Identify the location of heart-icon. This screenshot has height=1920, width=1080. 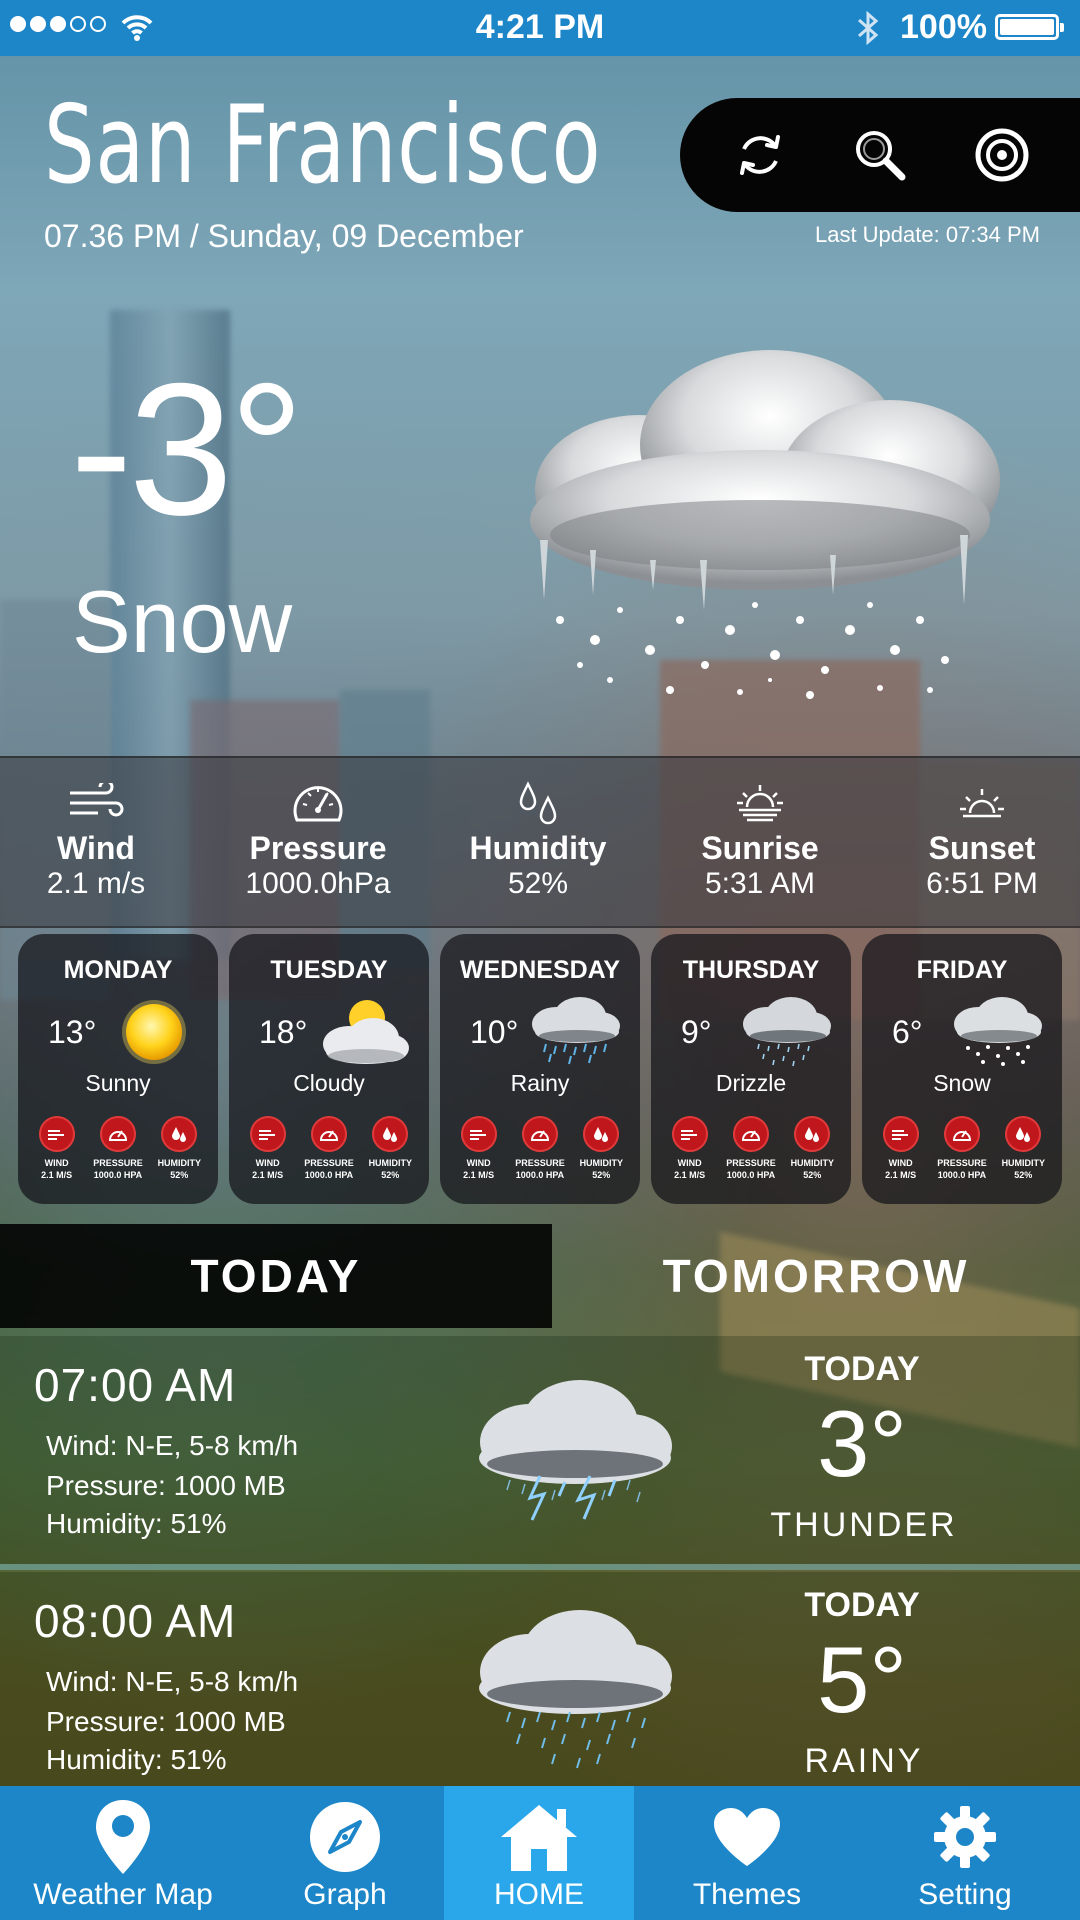
(747, 1837).